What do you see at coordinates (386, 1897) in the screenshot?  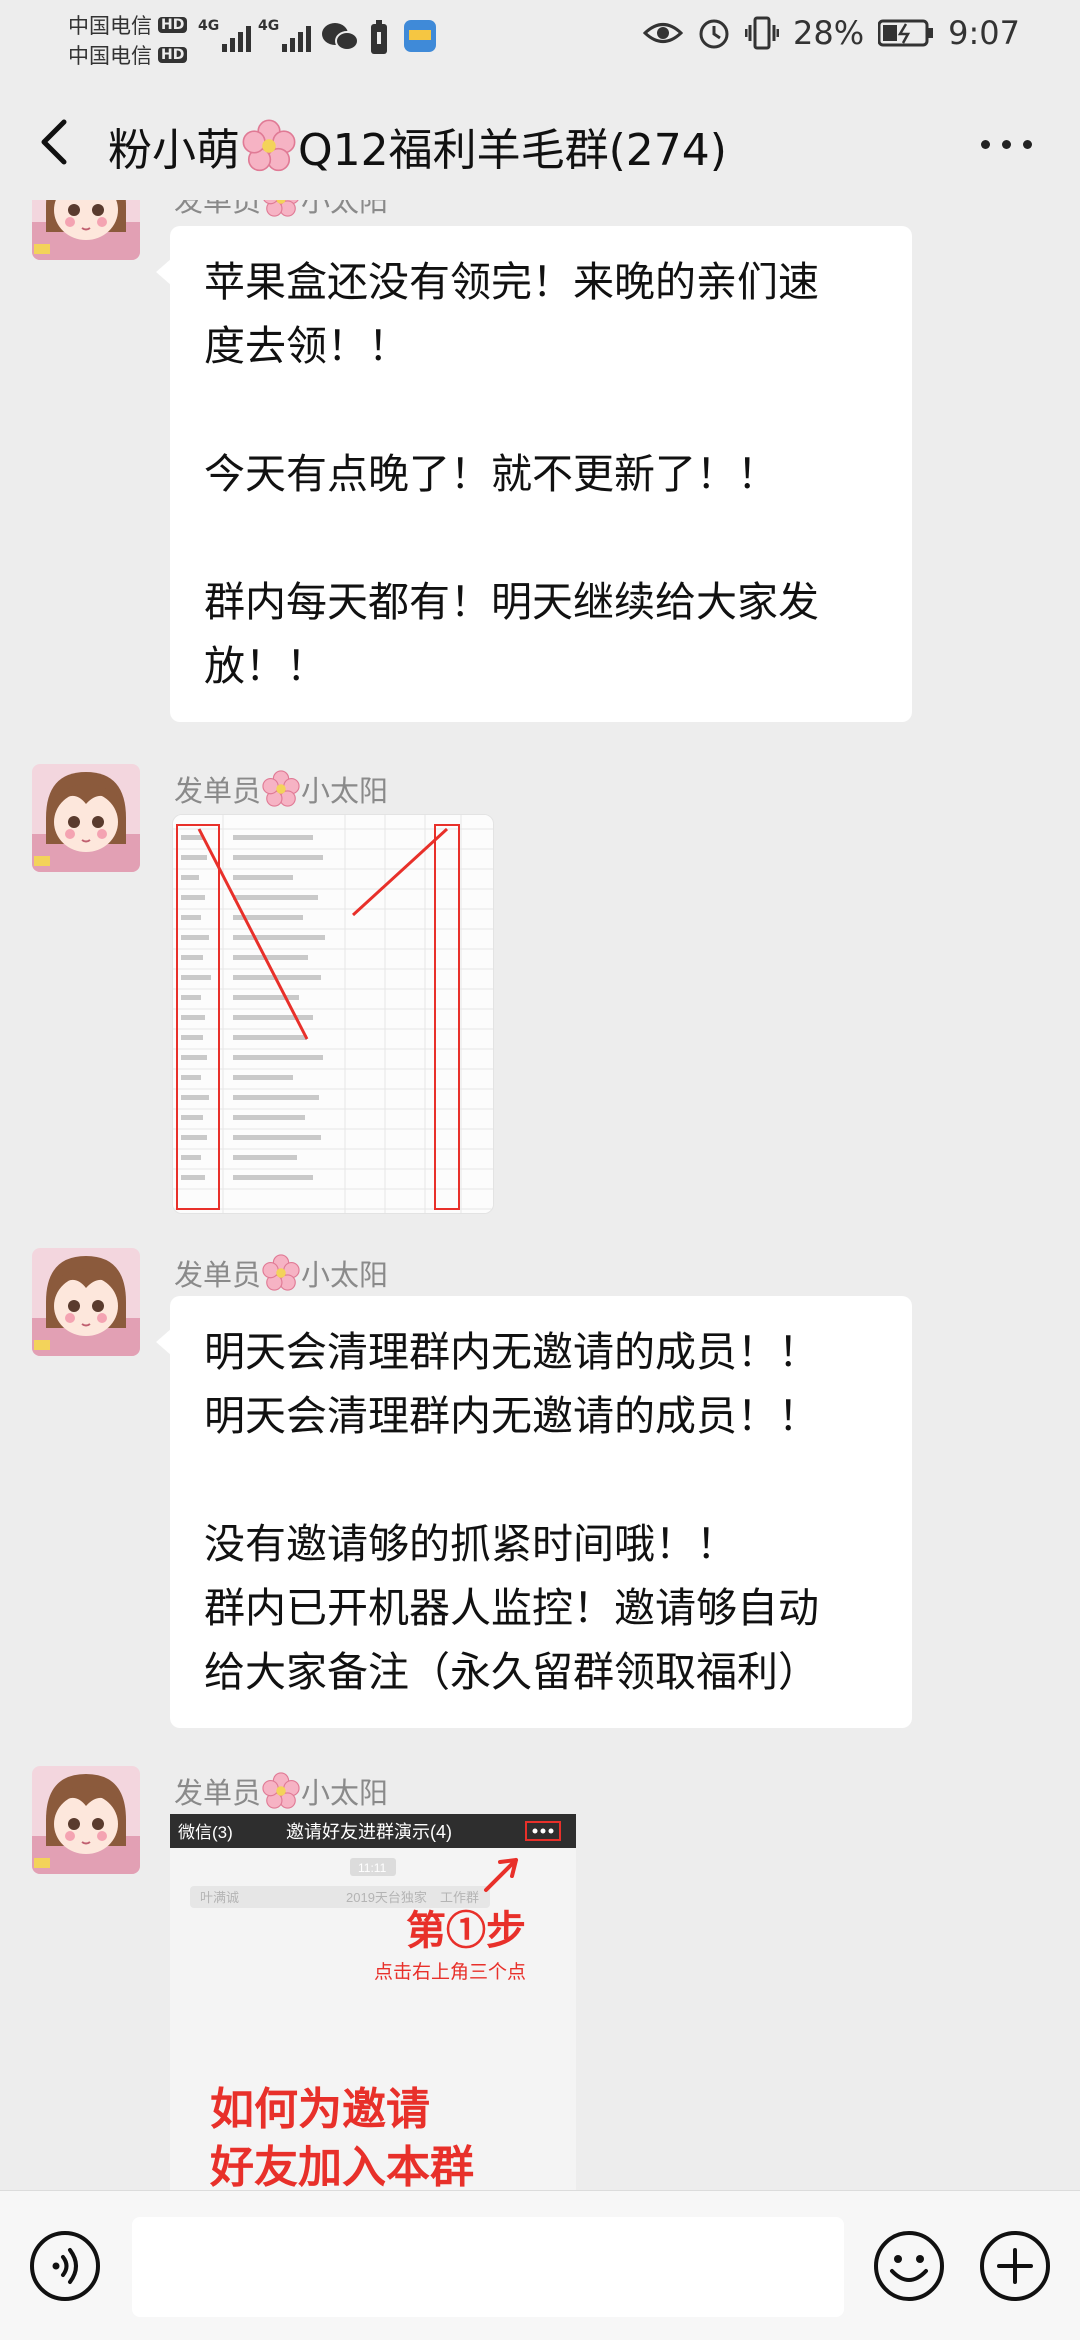 I see `tutorial-row-text: 2019天台独家` at bounding box center [386, 1897].